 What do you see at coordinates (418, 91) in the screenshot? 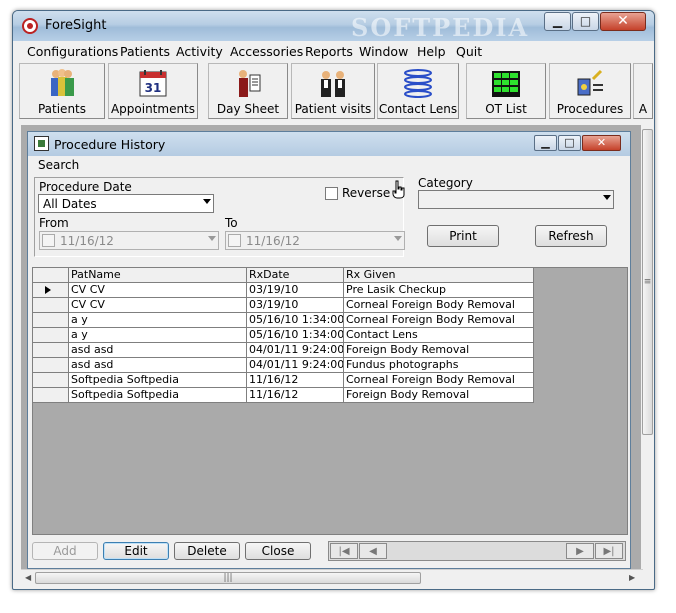
I see `toolbar-contact-lens-button: Contact Lens` at bounding box center [418, 91].